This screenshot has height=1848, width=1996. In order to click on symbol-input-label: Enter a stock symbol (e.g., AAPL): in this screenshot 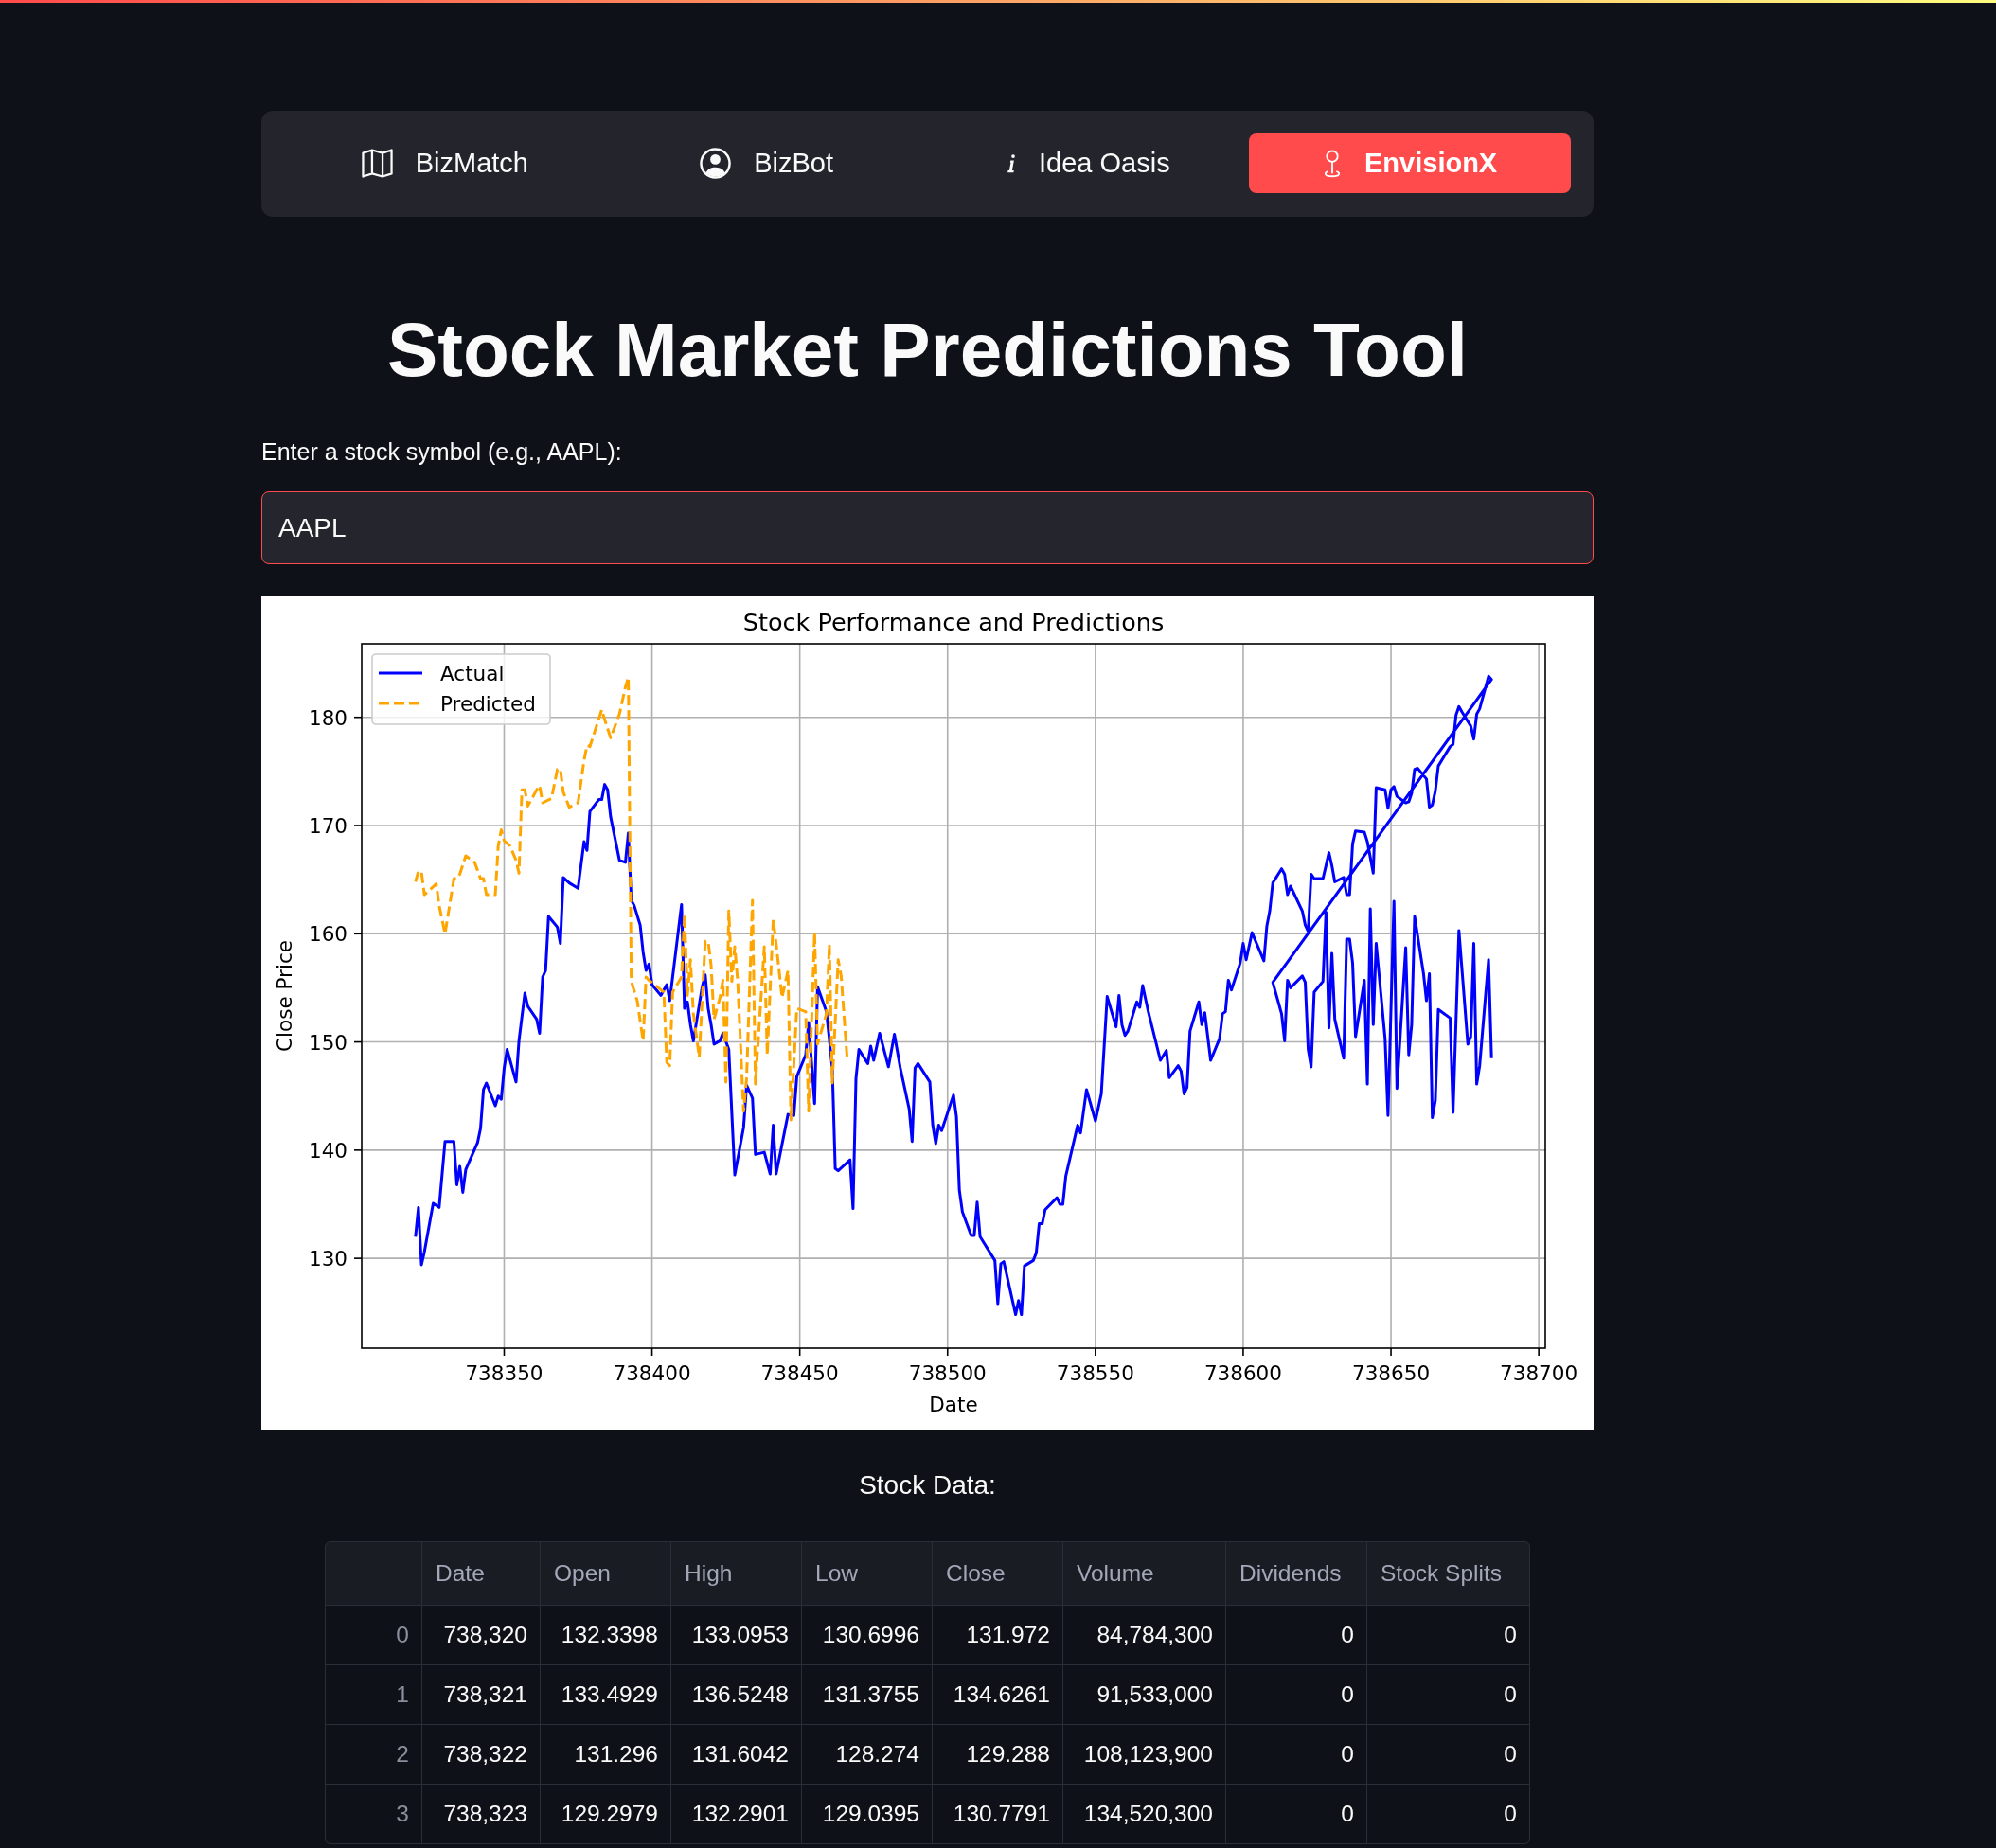, I will do `click(442, 451)`.